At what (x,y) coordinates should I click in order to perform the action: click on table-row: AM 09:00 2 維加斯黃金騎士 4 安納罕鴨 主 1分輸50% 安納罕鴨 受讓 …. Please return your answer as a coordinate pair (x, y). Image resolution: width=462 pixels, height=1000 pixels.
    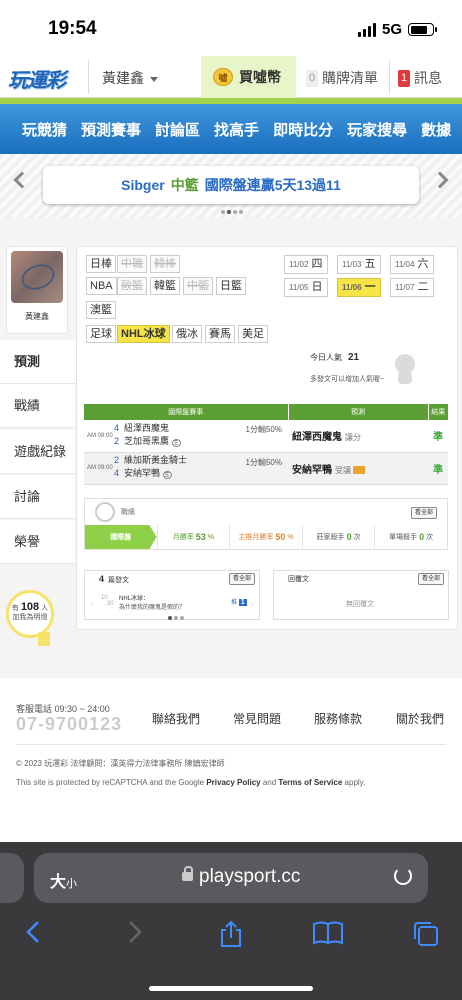
    Looking at the image, I should click on (266, 468).